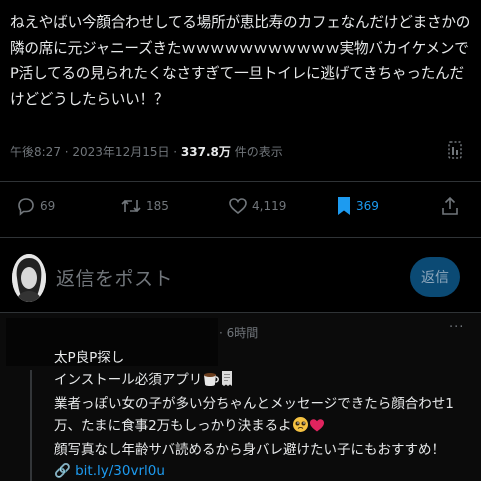  I want to click on reply-input: 返信をポスト, so click(114, 277).